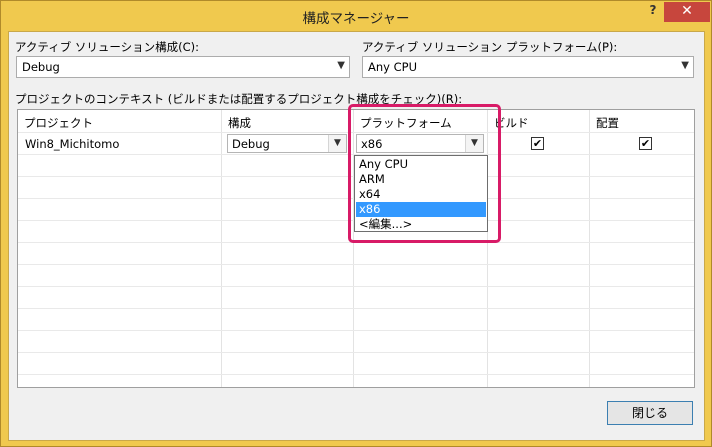 Image resolution: width=712 pixels, height=447 pixels. Describe the element at coordinates (41, 67) in the screenshot. I see `active-config-value: Debug` at that location.